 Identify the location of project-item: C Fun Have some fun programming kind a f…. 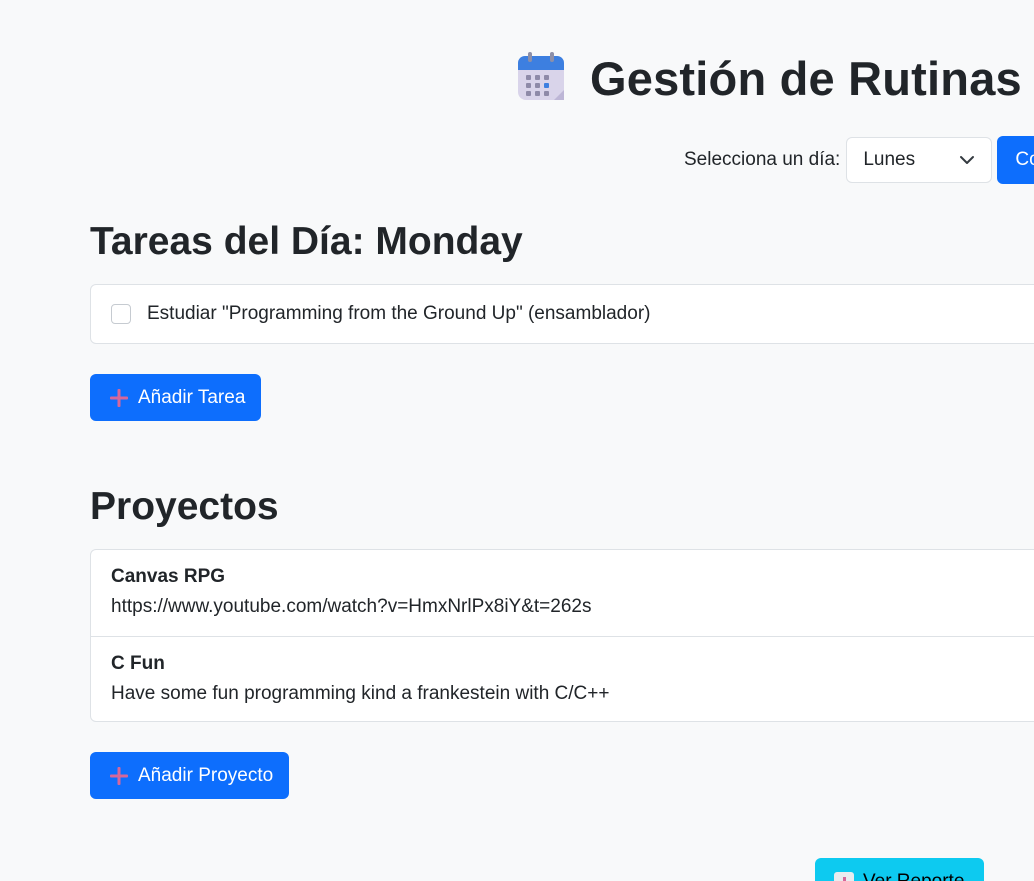
(562, 679).